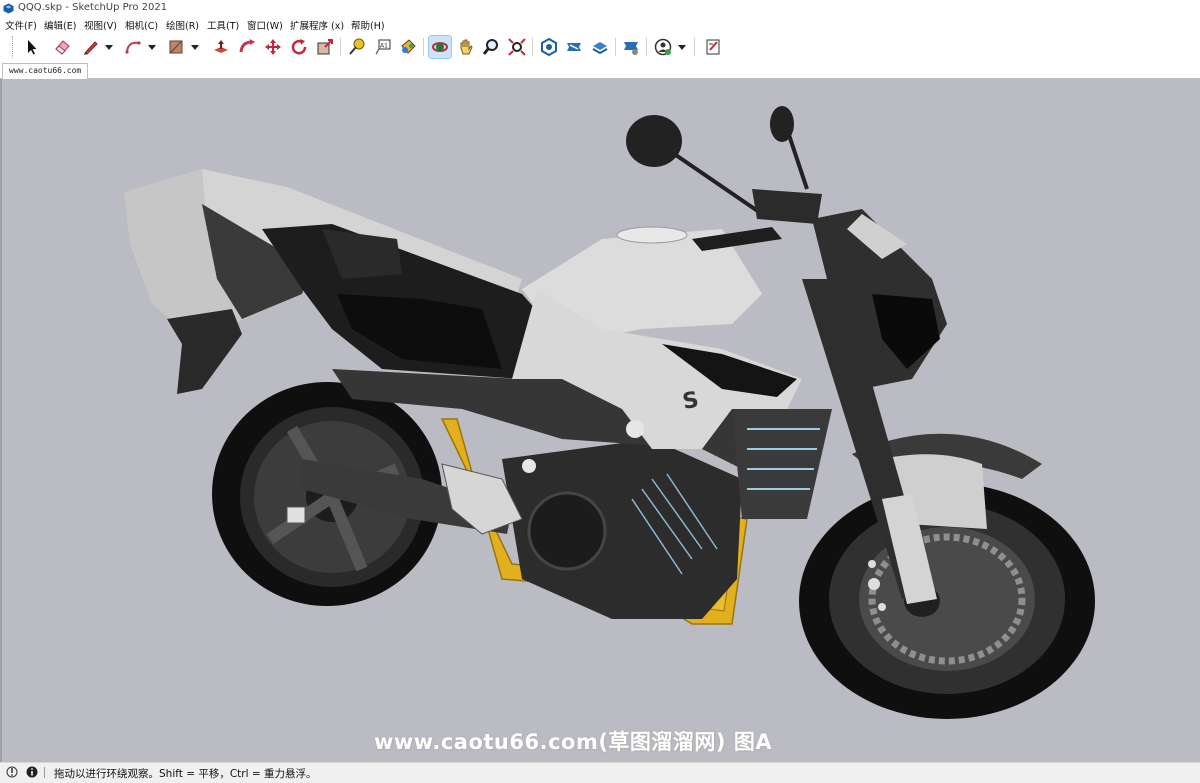  I want to click on paint-bucket-tool-button, so click(408, 47).